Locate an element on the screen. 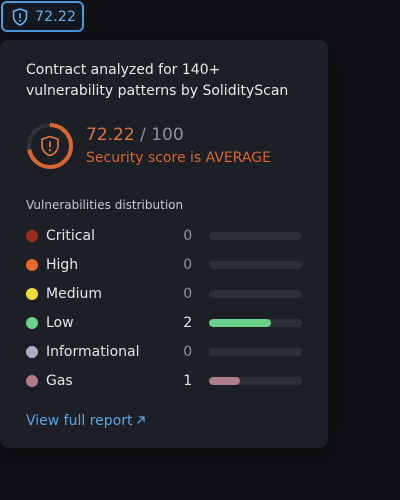 The image size is (400, 500). severity-label: Critical is located at coordinates (70, 235).